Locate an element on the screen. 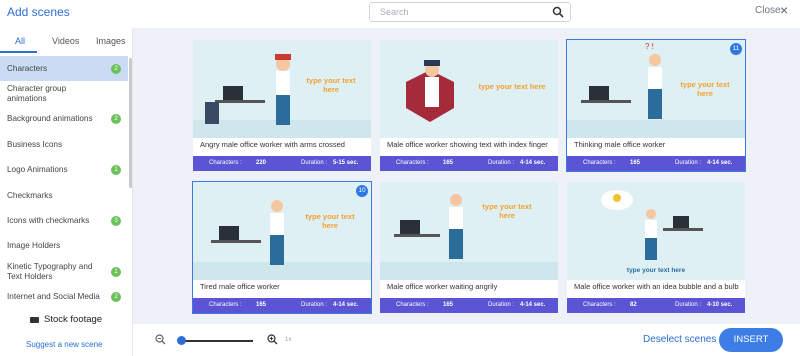 This screenshot has width=800, height=356. close-icon: × is located at coordinates (784, 10).